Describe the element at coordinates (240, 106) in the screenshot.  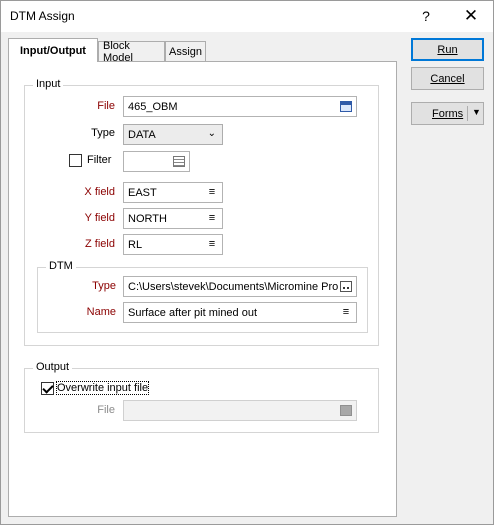
I see `input-file-field: 465_OBM` at that location.